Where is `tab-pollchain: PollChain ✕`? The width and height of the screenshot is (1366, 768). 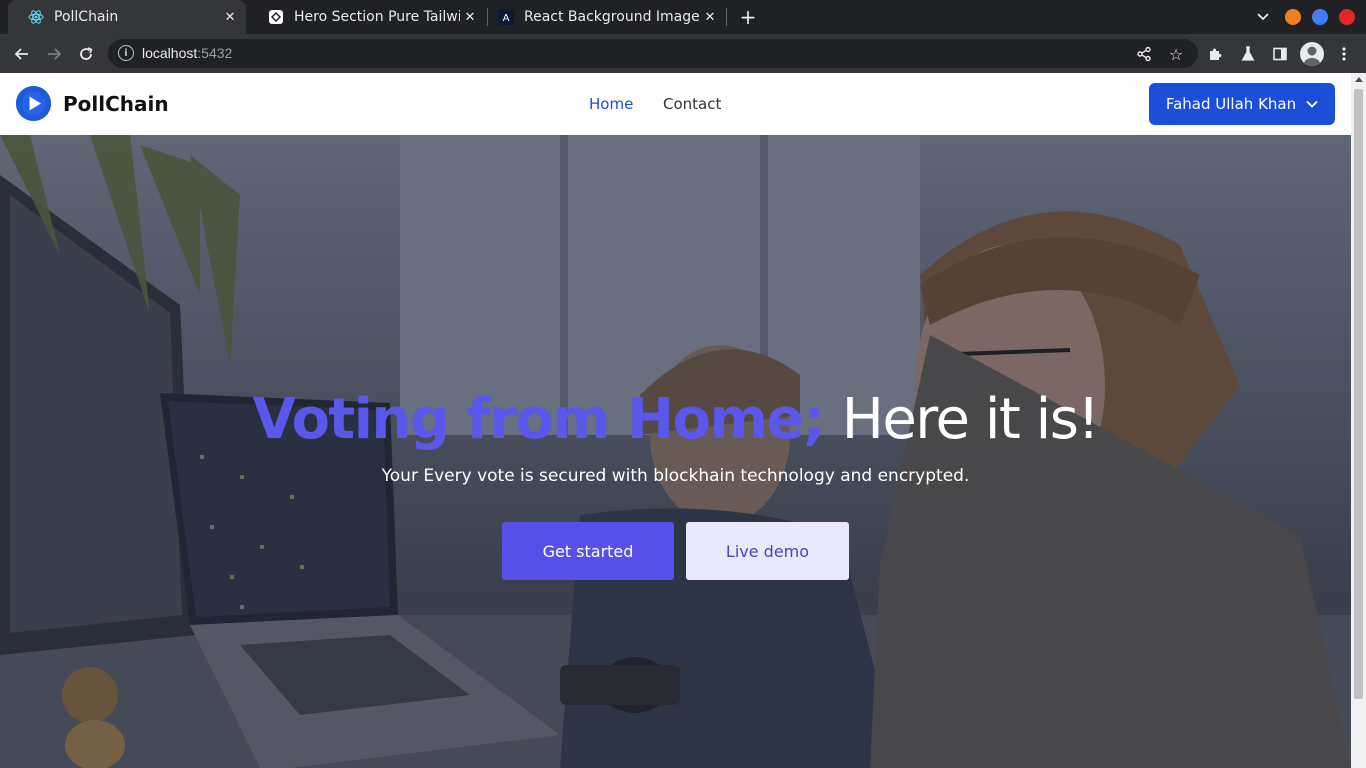 tab-pollchain: PollChain ✕ is located at coordinates (127, 17).